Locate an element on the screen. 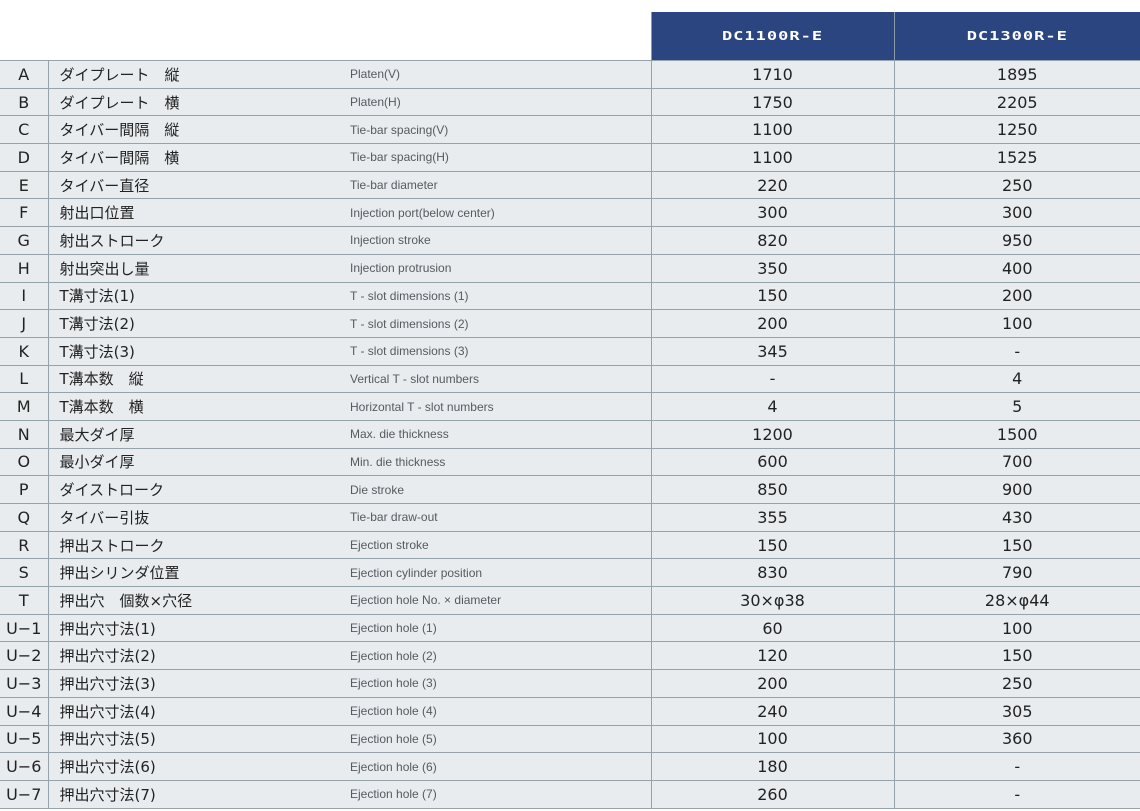 This screenshot has height=811, width=1140. value-dc1100r-e: - is located at coordinates (772, 379).